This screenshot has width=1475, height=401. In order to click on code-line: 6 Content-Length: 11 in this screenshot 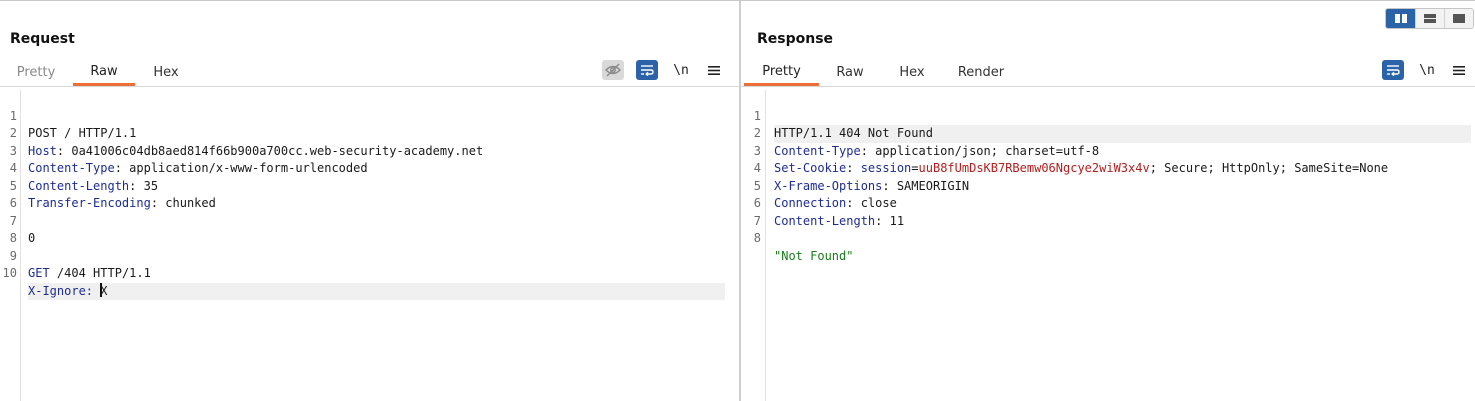, I will do `click(829, 212)`.